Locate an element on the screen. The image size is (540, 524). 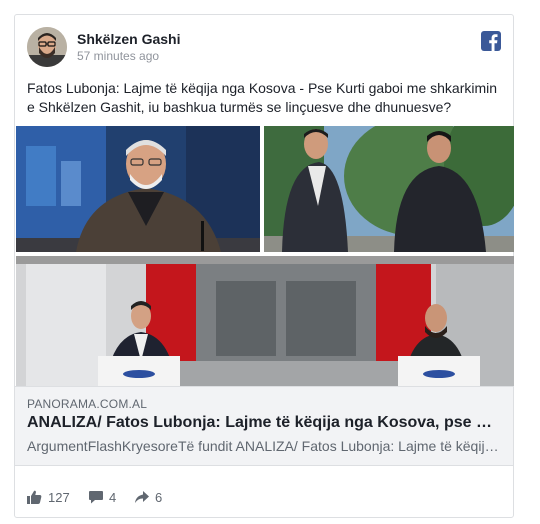
link-domain: PANORAMA.COM.AL is located at coordinates (87, 404).